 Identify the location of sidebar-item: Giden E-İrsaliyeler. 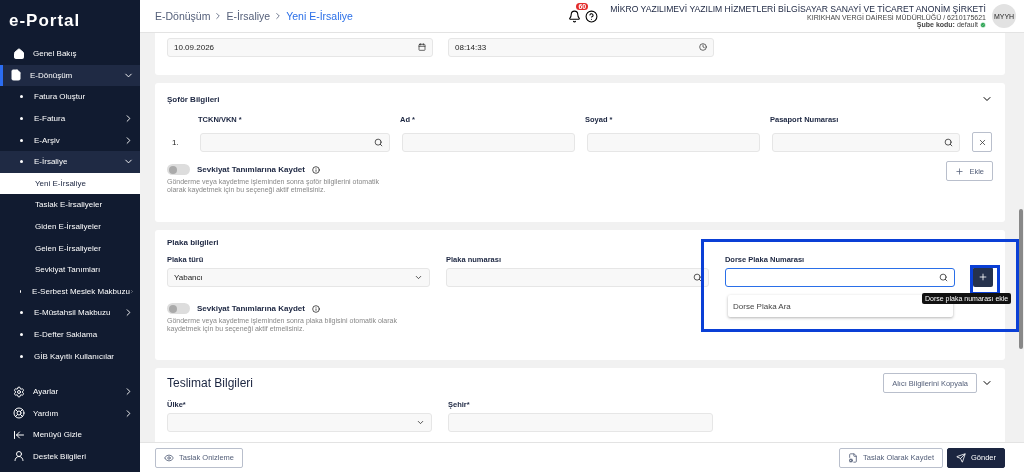
(70, 226).